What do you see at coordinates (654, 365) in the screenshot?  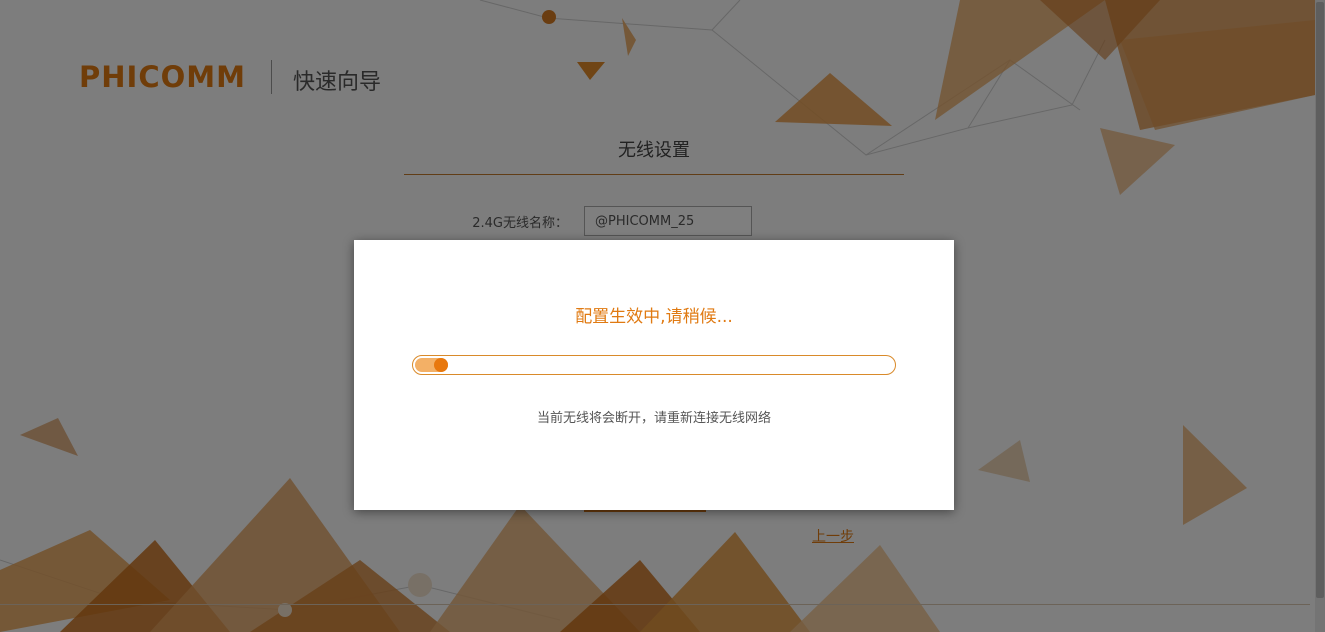 I see `progress-bar` at bounding box center [654, 365].